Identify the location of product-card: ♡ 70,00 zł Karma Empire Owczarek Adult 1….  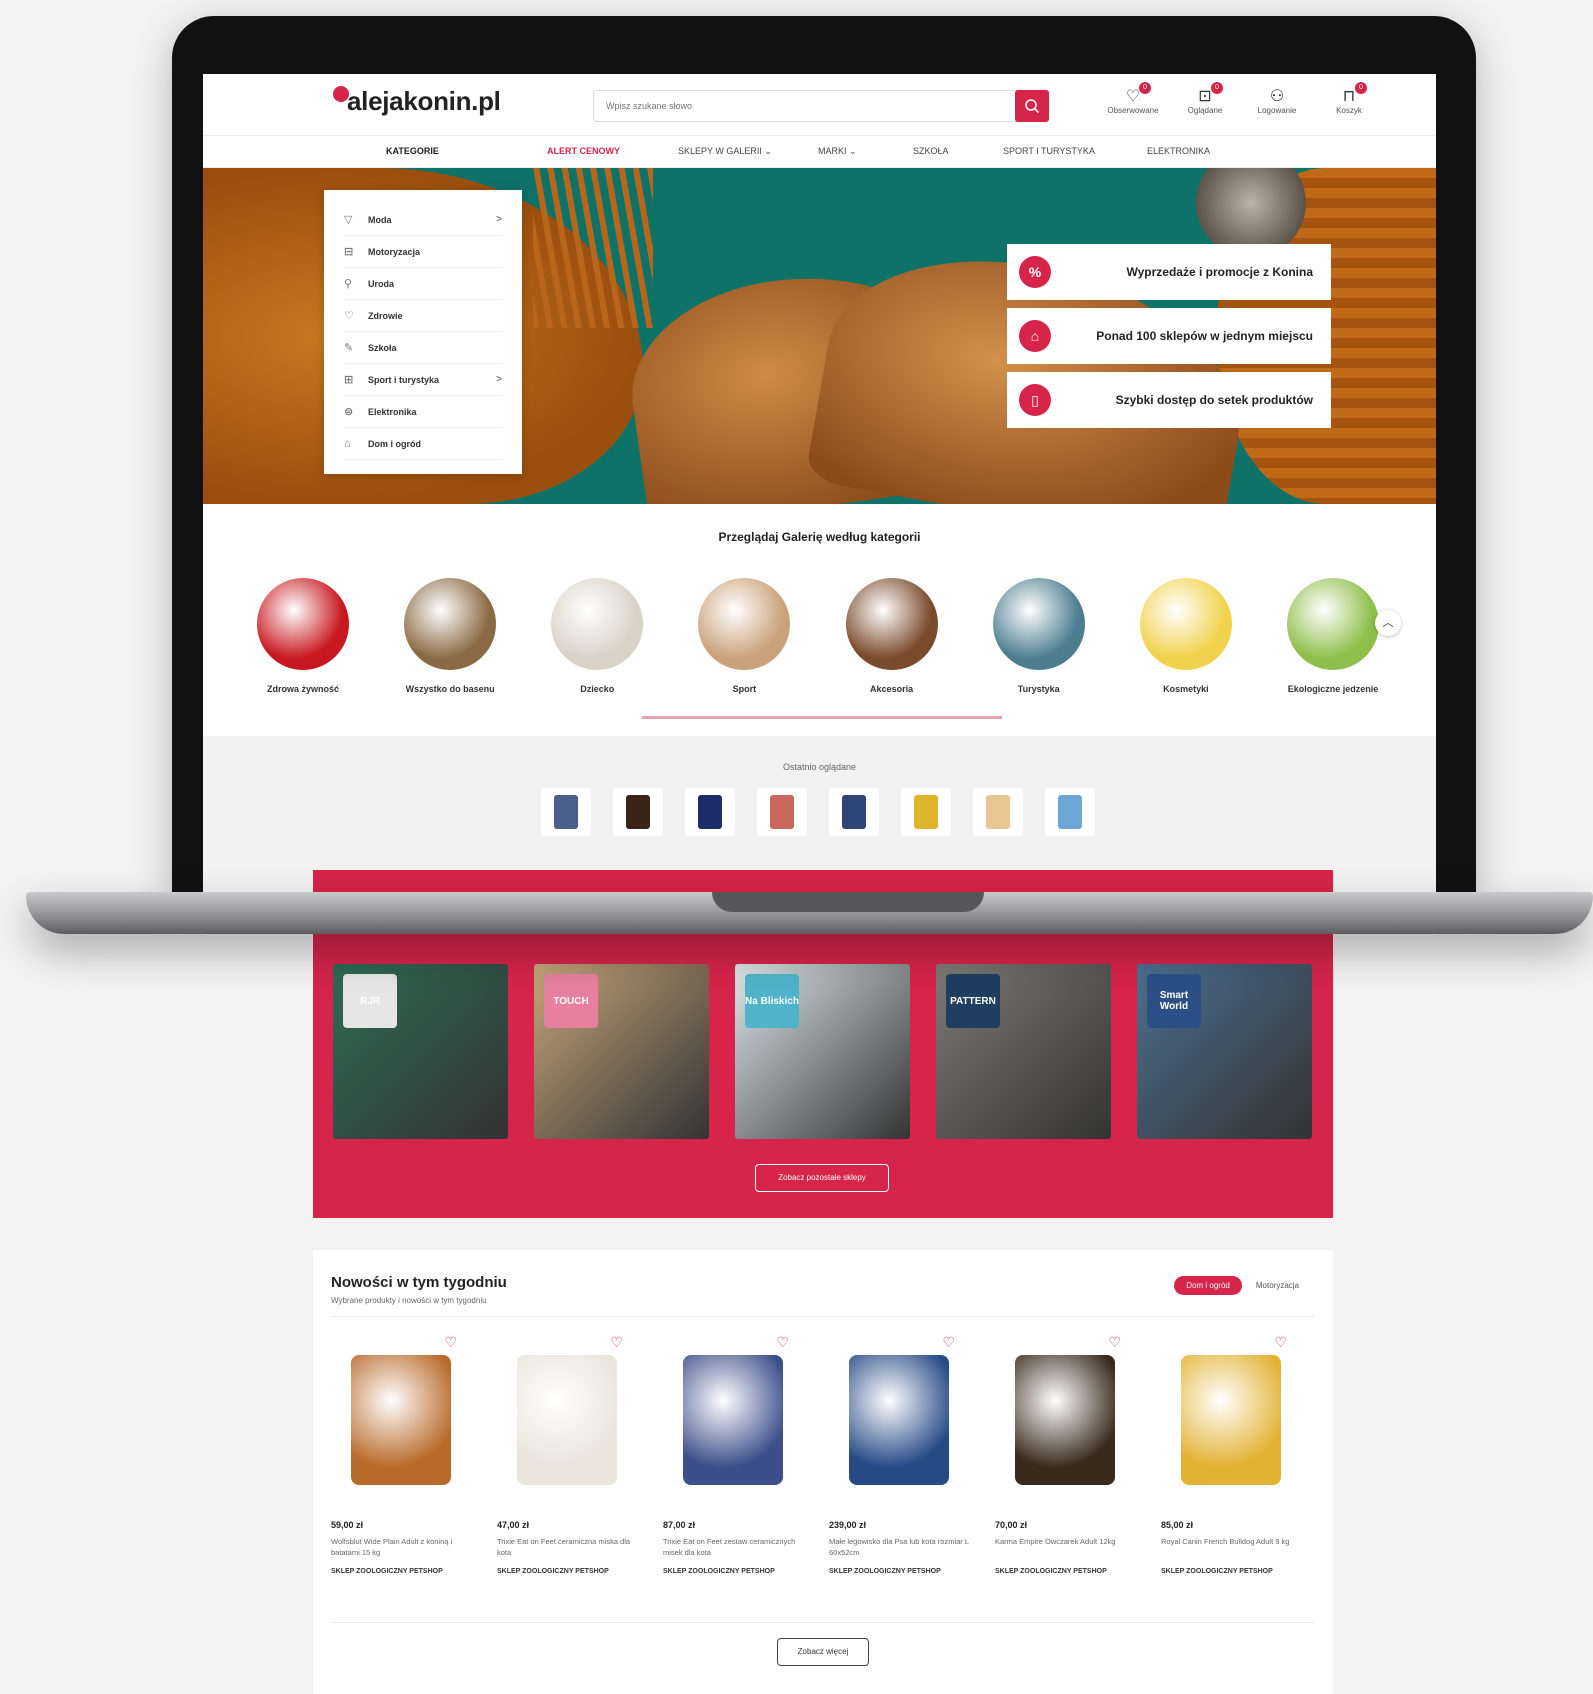
(1065, 1452).